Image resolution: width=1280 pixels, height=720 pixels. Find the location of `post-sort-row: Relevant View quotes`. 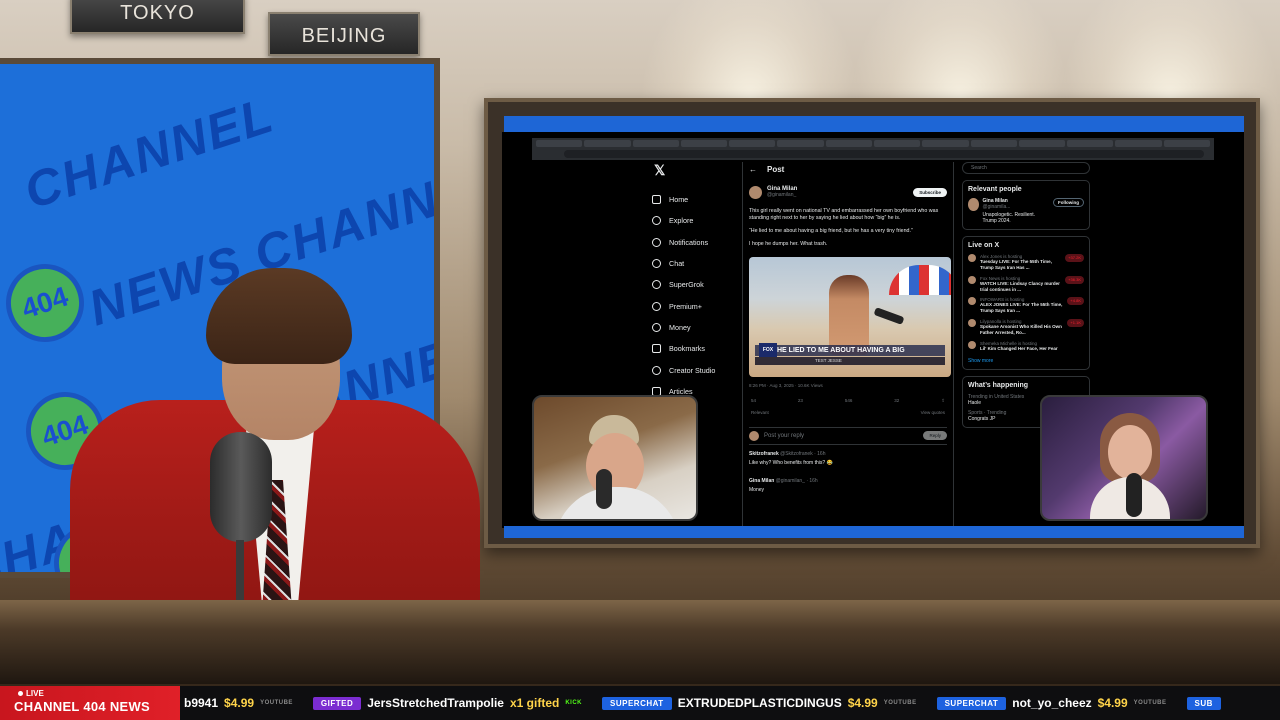

post-sort-row: Relevant View quotes is located at coordinates (848, 412).